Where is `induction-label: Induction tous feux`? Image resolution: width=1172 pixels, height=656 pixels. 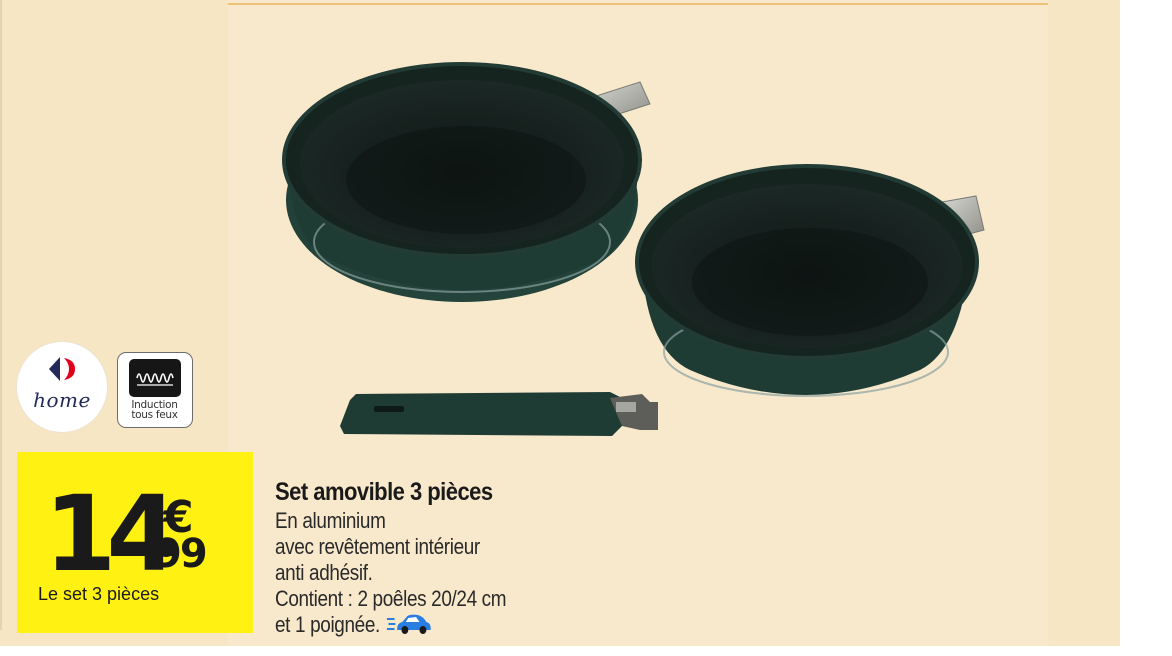
induction-label: Induction tous feux is located at coordinates (154, 410).